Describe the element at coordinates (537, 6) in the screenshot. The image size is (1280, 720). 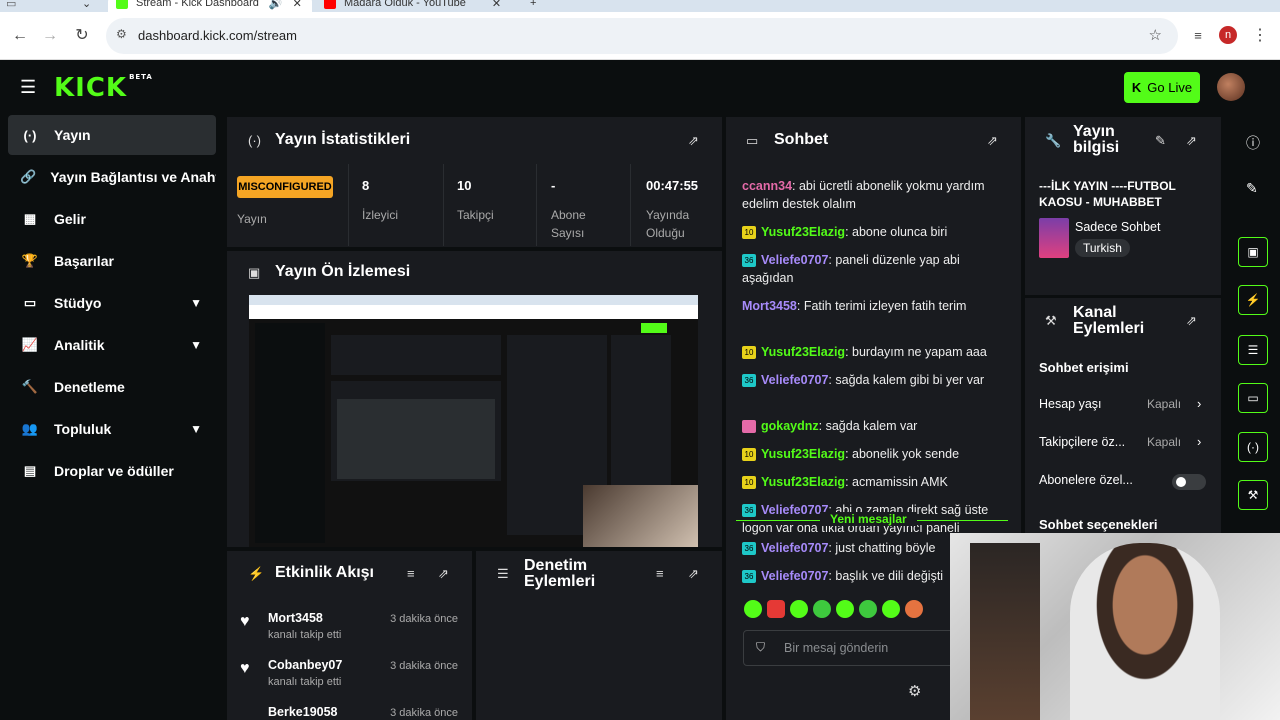
I see `new-tab-icon: +` at that location.